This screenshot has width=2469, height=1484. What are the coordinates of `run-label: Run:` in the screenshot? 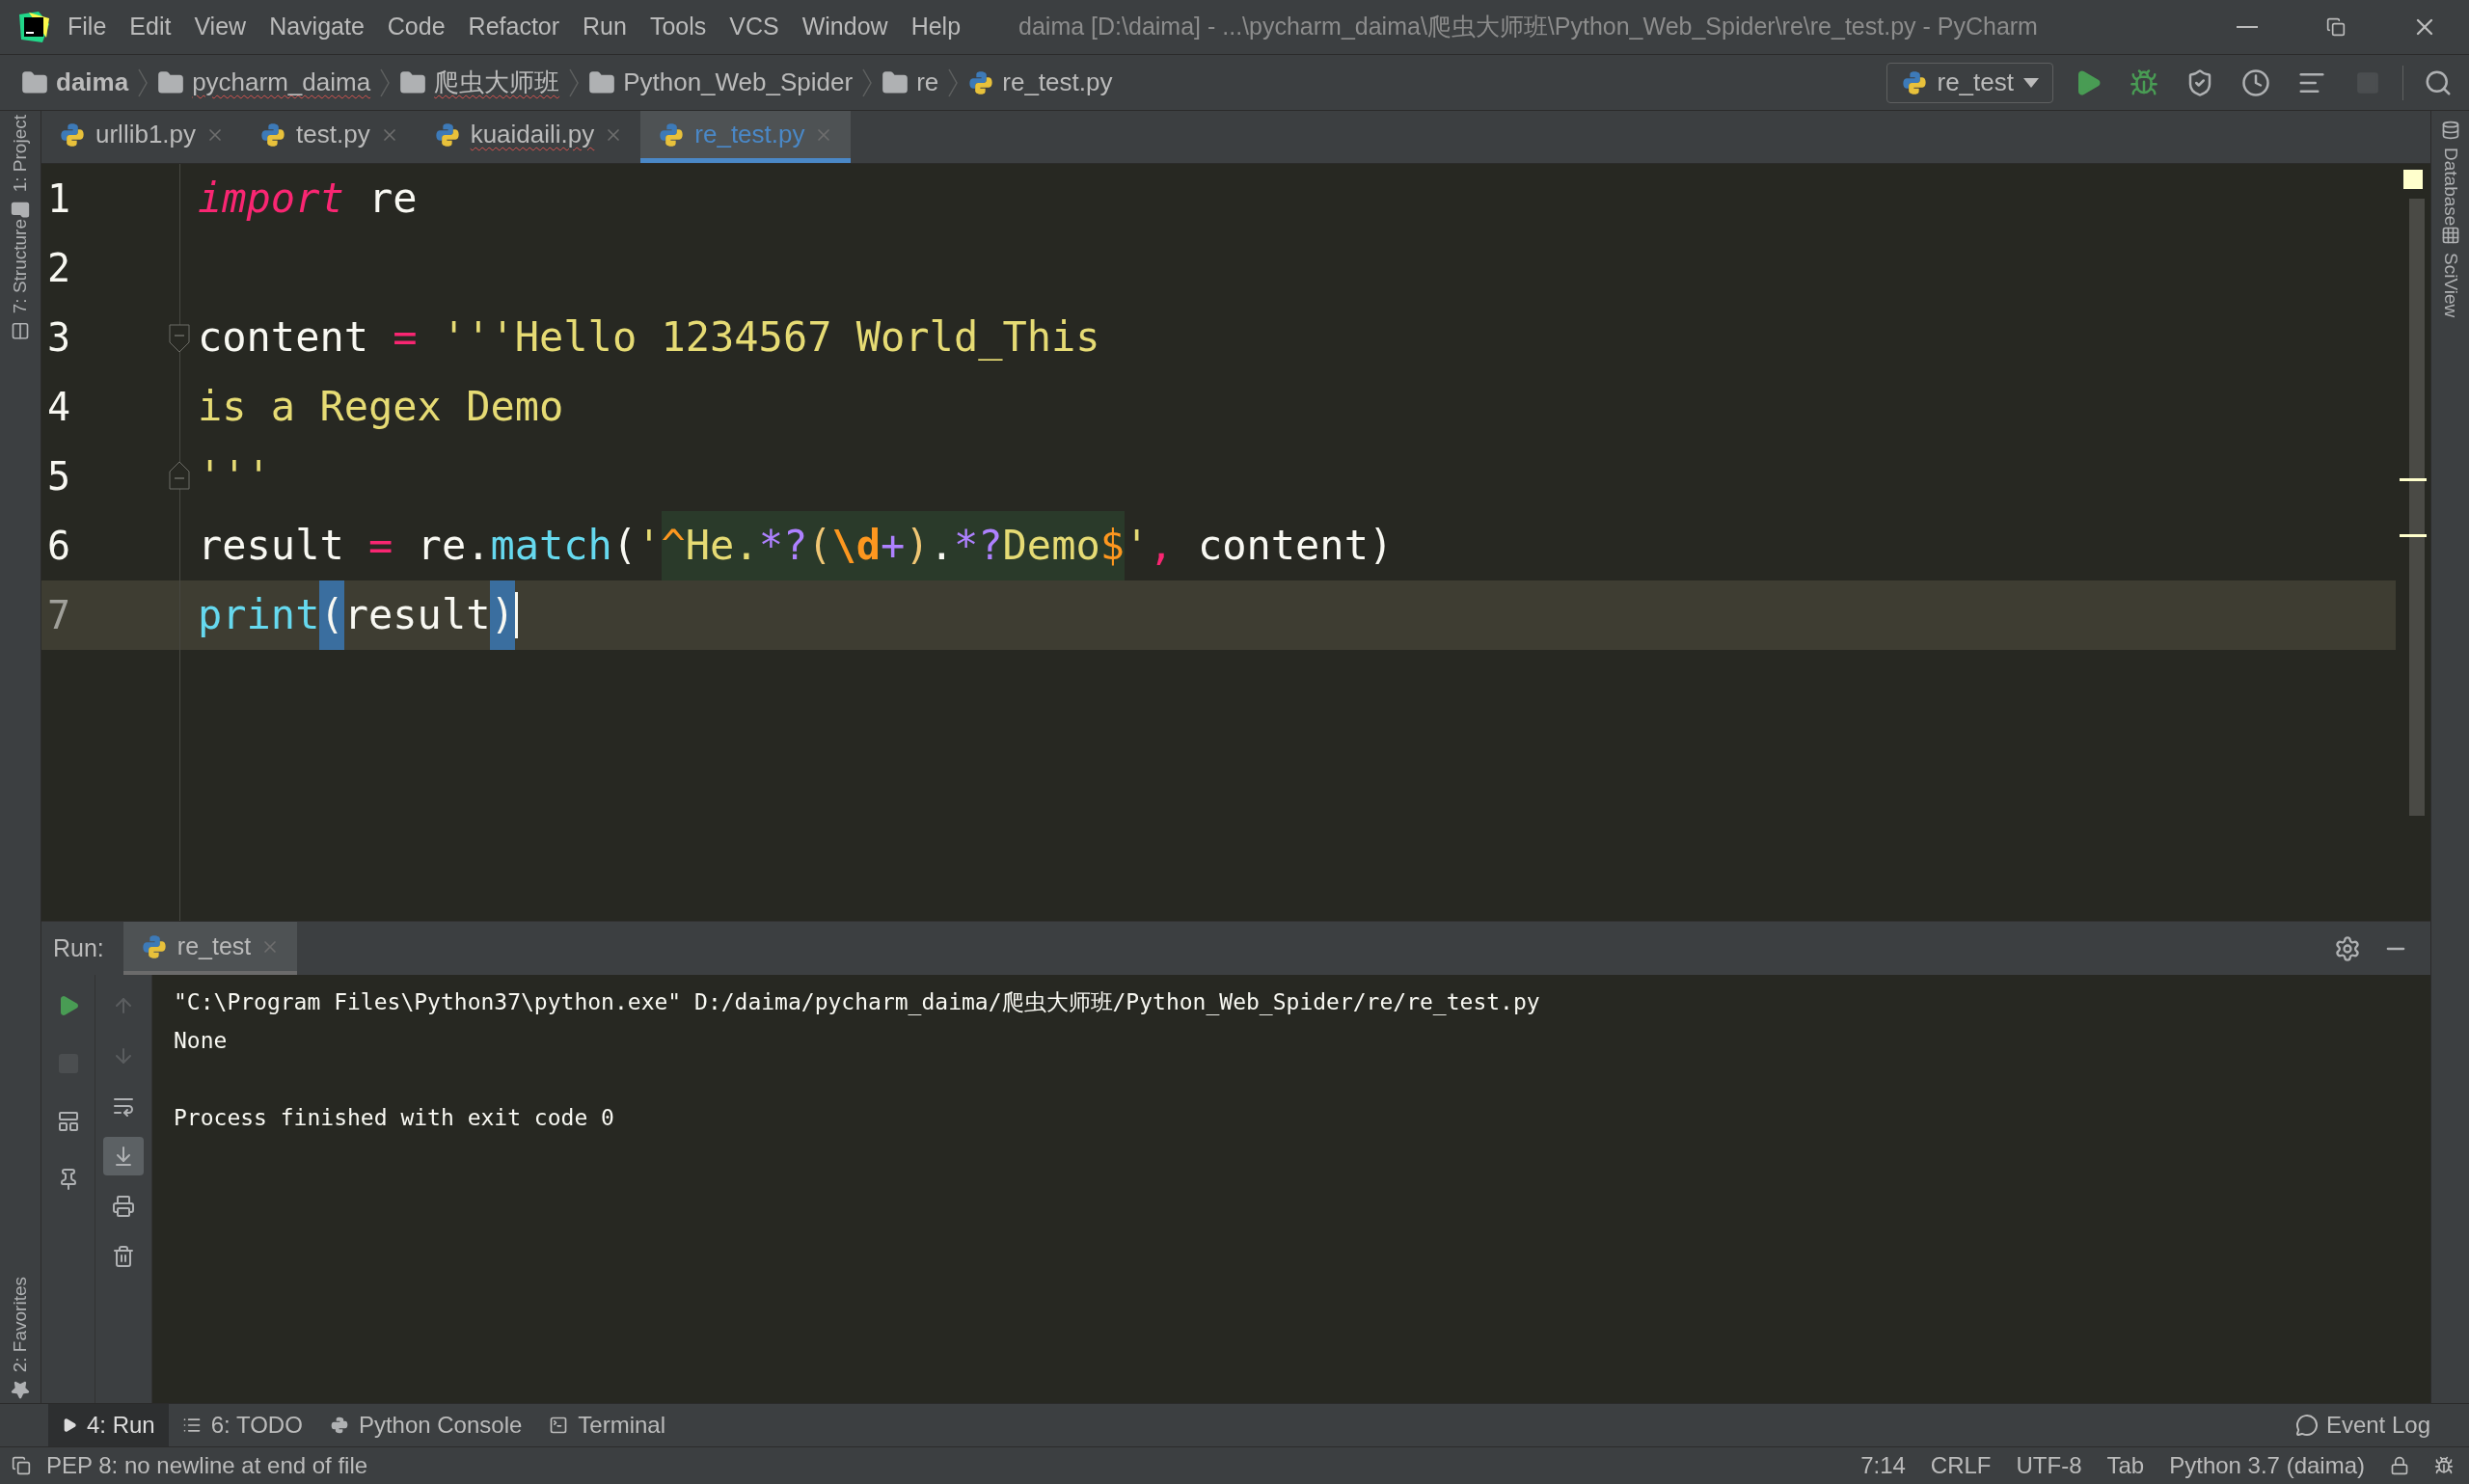 It's located at (78, 947).